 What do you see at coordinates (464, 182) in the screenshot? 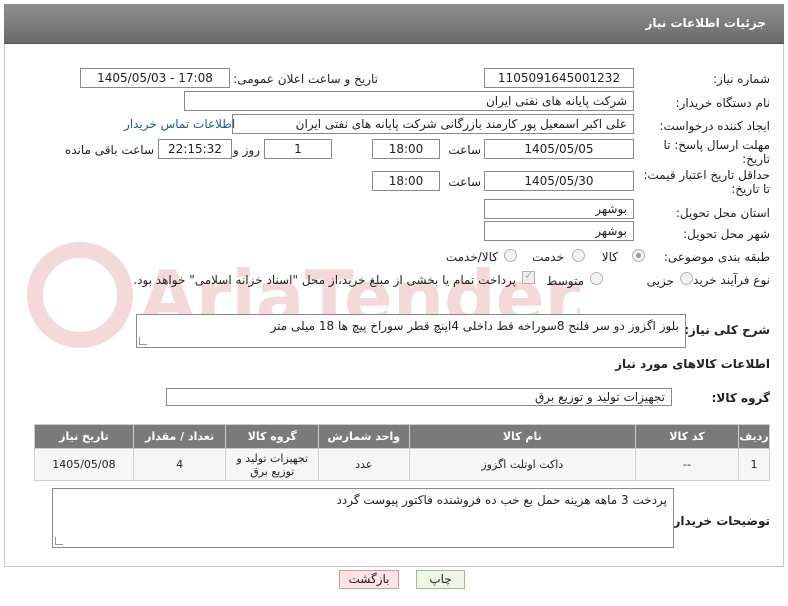
I see `price-time-label: ساعت` at bounding box center [464, 182].